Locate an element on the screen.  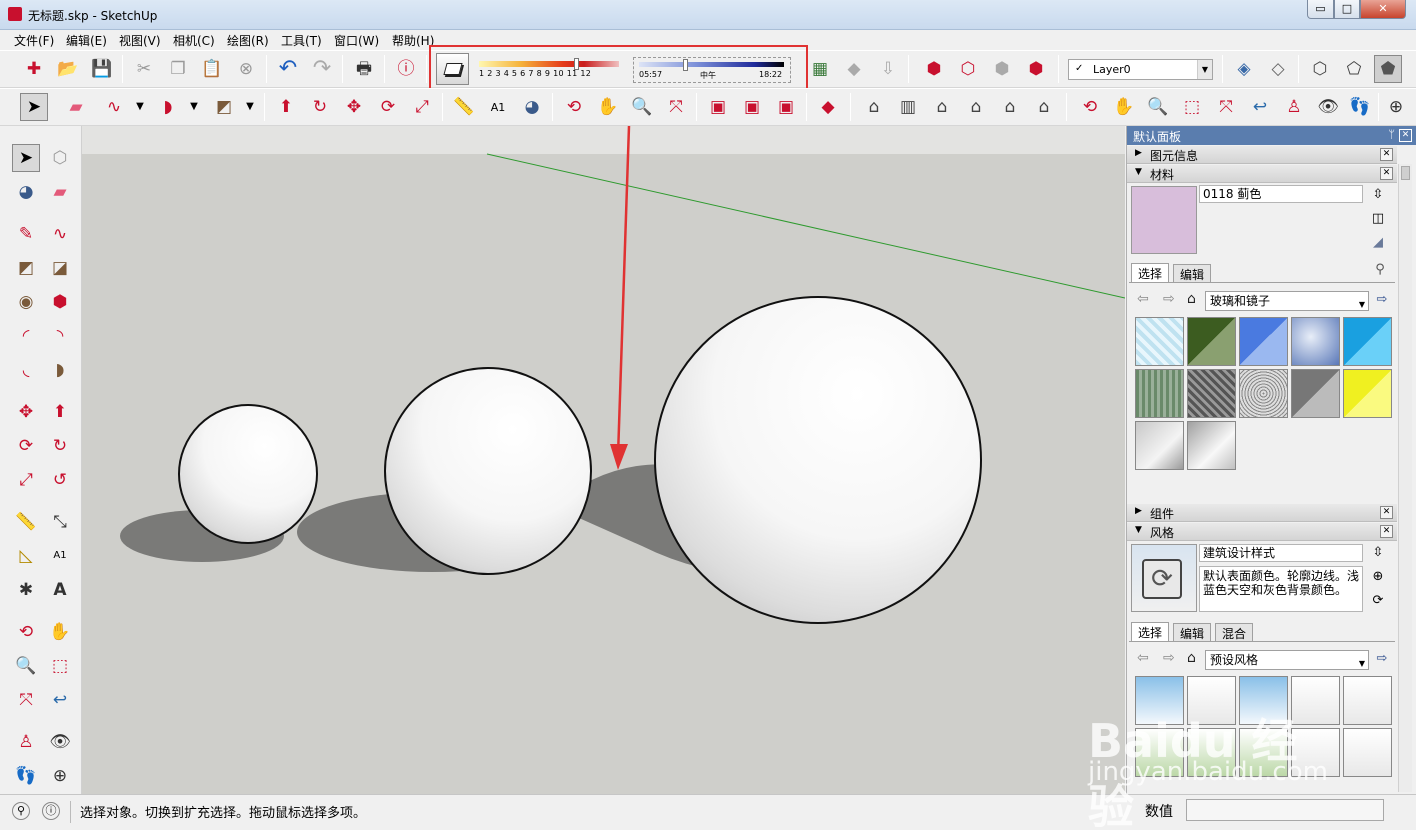
date-slider: 1 2 3 4 5 6 7 8 9 10 11 12 is located at coordinates (550, 71).